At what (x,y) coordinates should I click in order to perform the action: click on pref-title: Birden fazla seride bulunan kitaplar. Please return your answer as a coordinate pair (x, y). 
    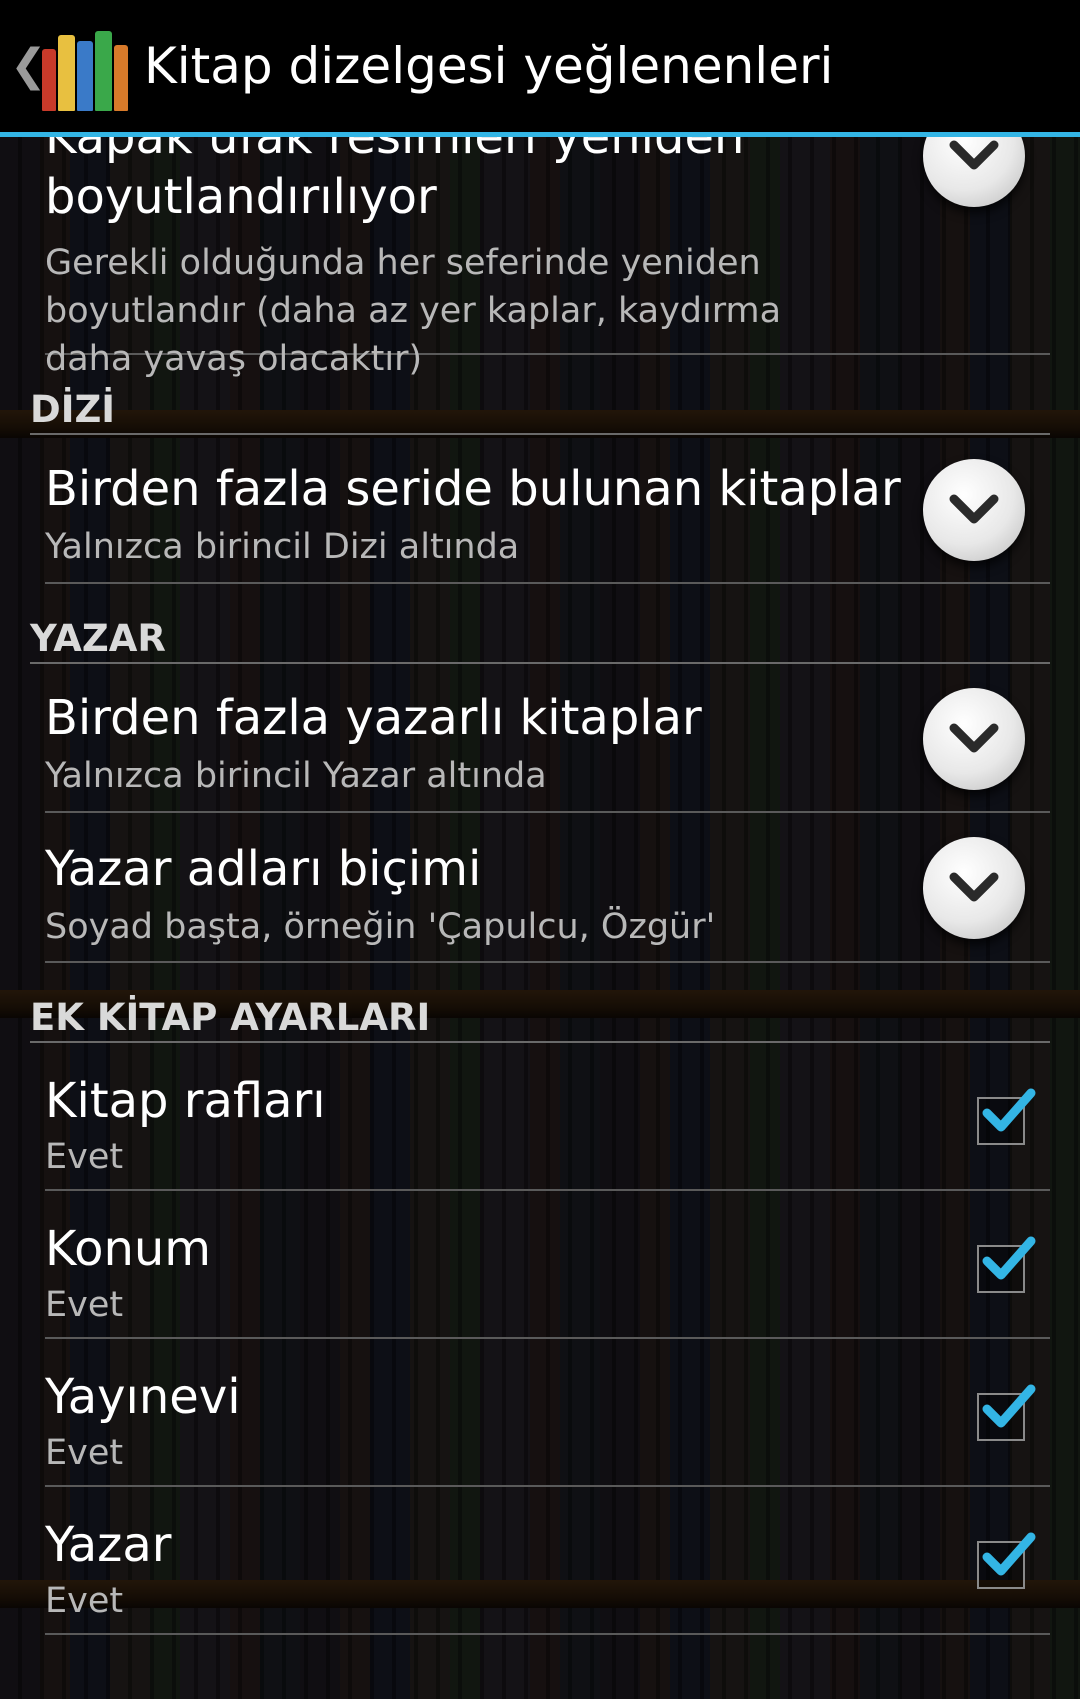
    Looking at the image, I should click on (473, 489).